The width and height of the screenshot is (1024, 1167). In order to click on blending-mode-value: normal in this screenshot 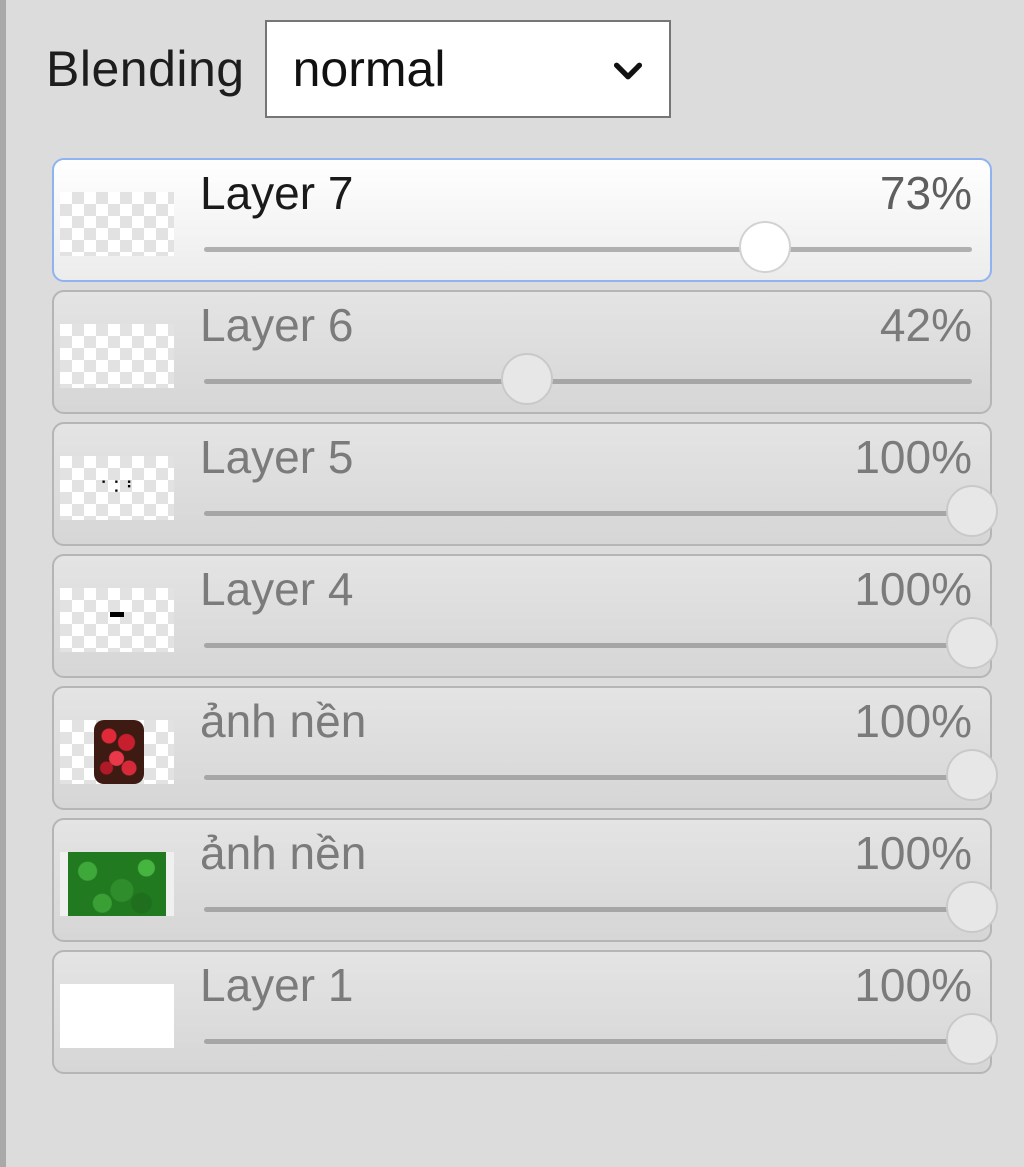, I will do `click(369, 69)`.